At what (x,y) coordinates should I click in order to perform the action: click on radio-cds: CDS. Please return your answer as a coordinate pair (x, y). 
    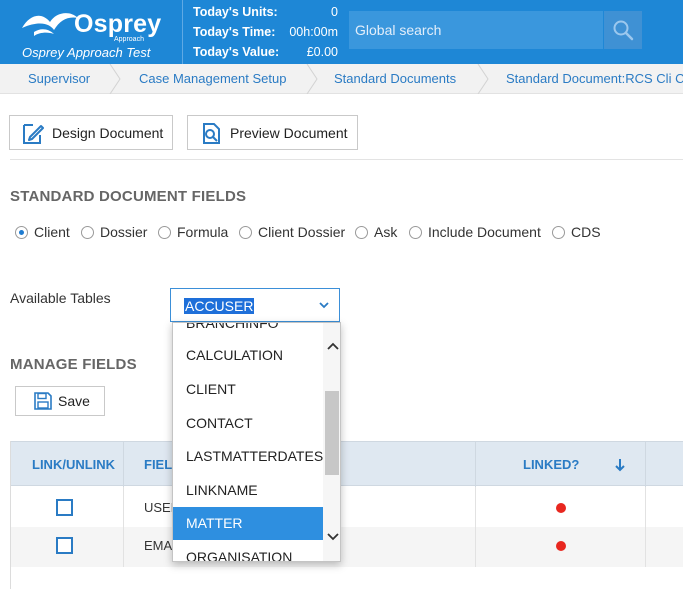
    Looking at the image, I should click on (576, 232).